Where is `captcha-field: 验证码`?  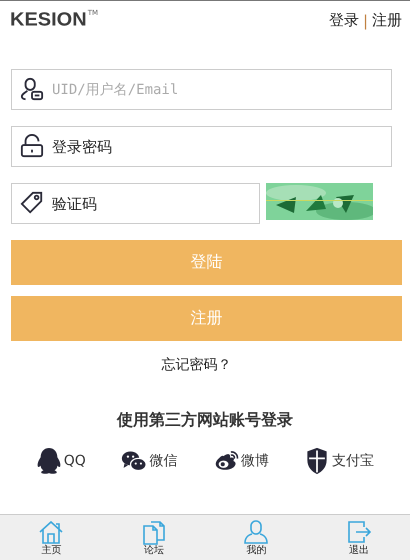 captcha-field: 验证码 is located at coordinates (135, 203).